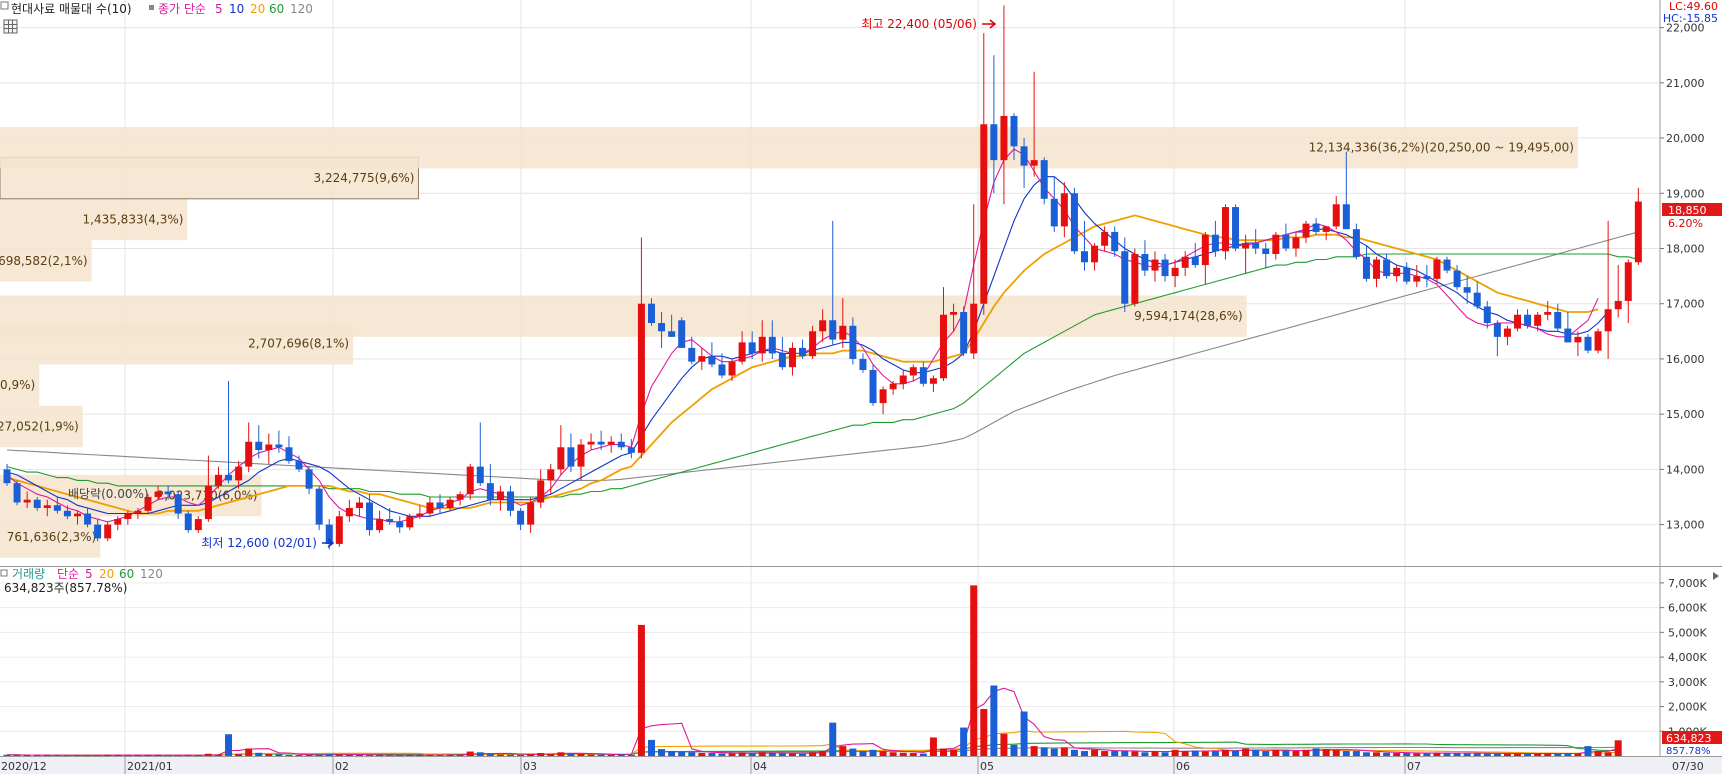  What do you see at coordinates (28, 574) in the screenshot?
I see `volume-legend-label: 거래량` at bounding box center [28, 574].